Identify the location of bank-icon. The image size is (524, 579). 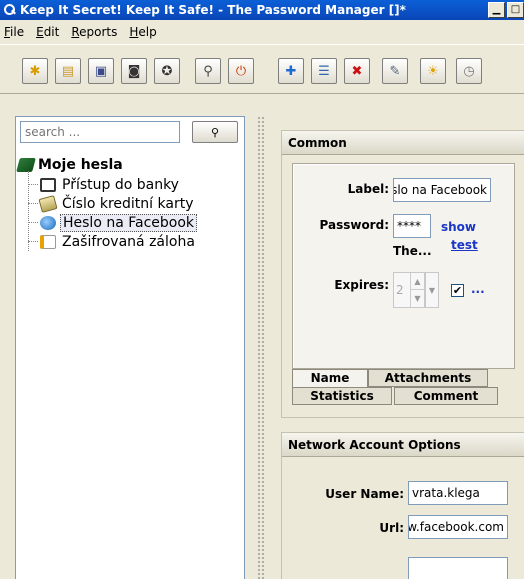
(48, 184).